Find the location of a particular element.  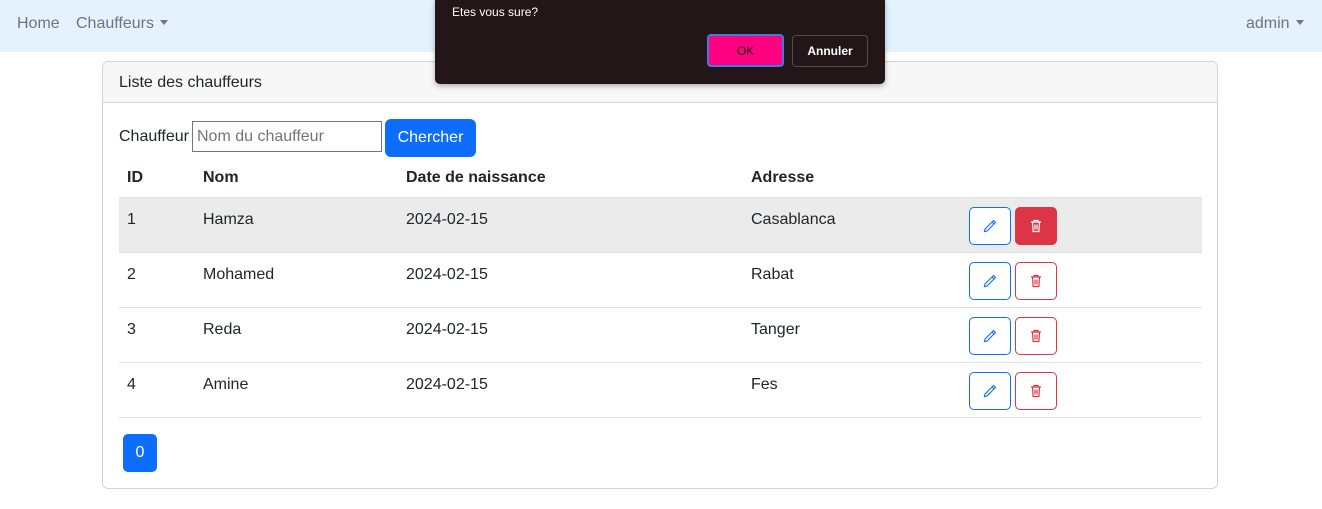

user-menu-label: admin is located at coordinates (1268, 23).